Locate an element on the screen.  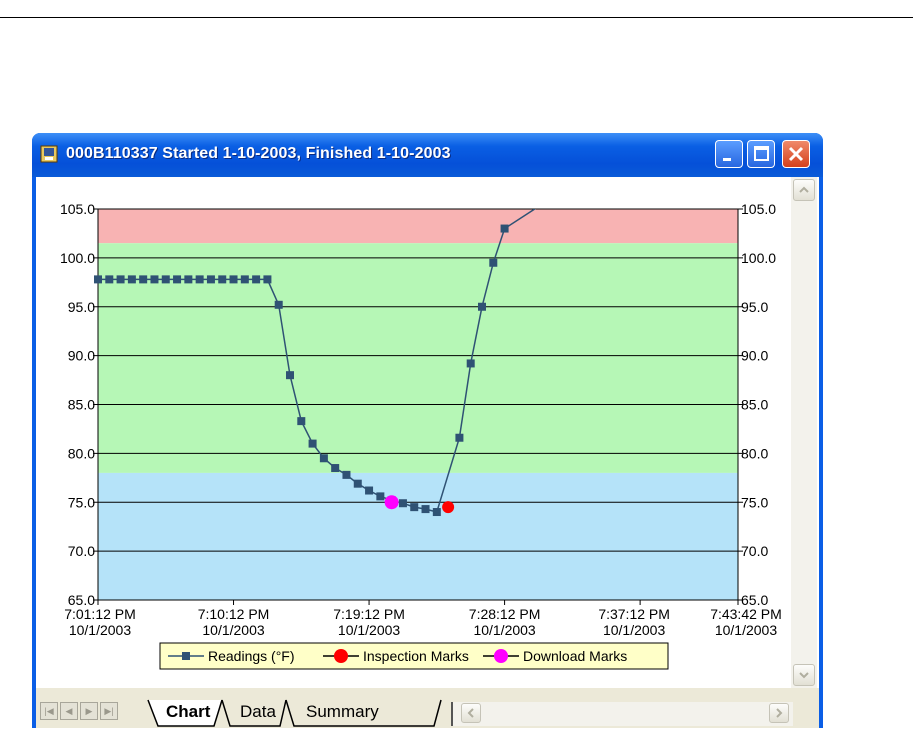
legend-label: Download Marks is located at coordinates (575, 656).